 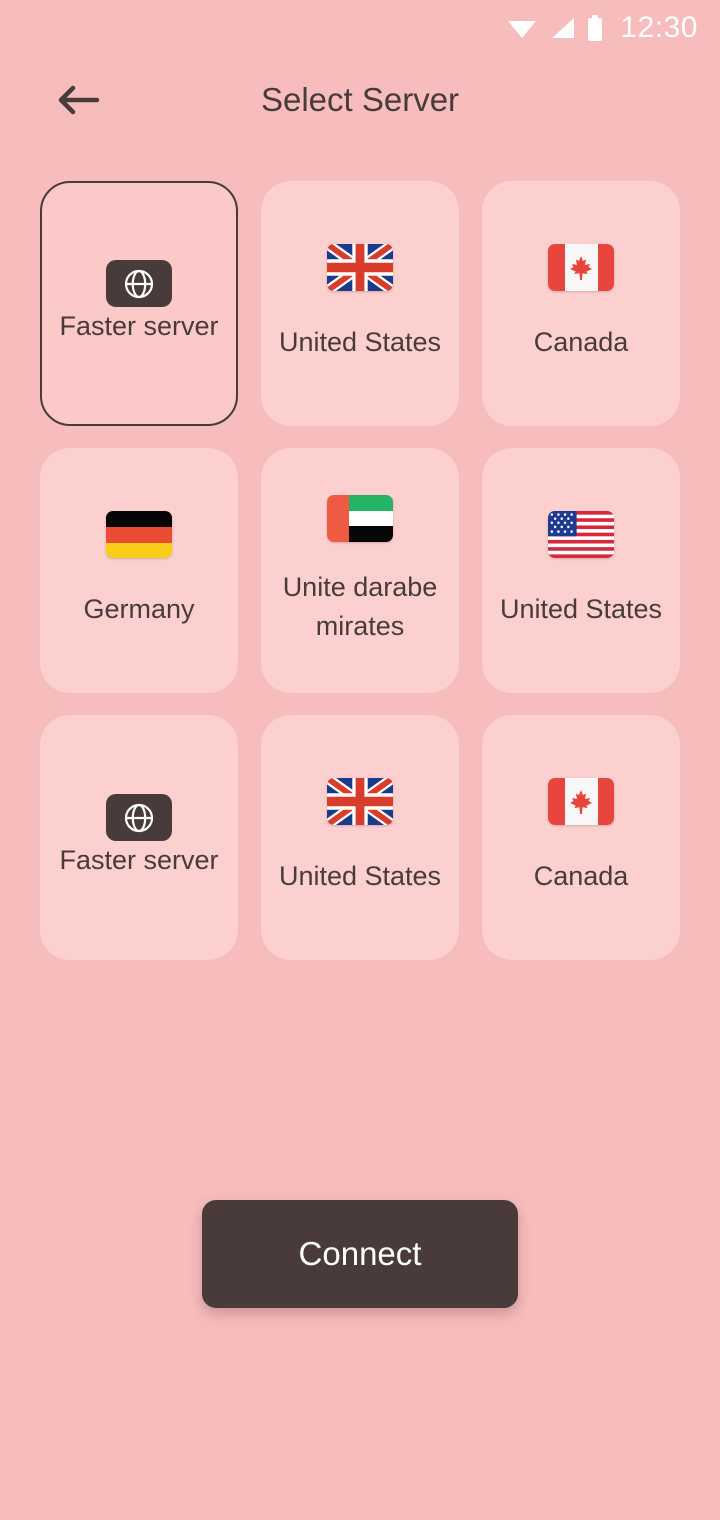 What do you see at coordinates (581, 303) in the screenshot?
I see `server-card-canada: Canada` at bounding box center [581, 303].